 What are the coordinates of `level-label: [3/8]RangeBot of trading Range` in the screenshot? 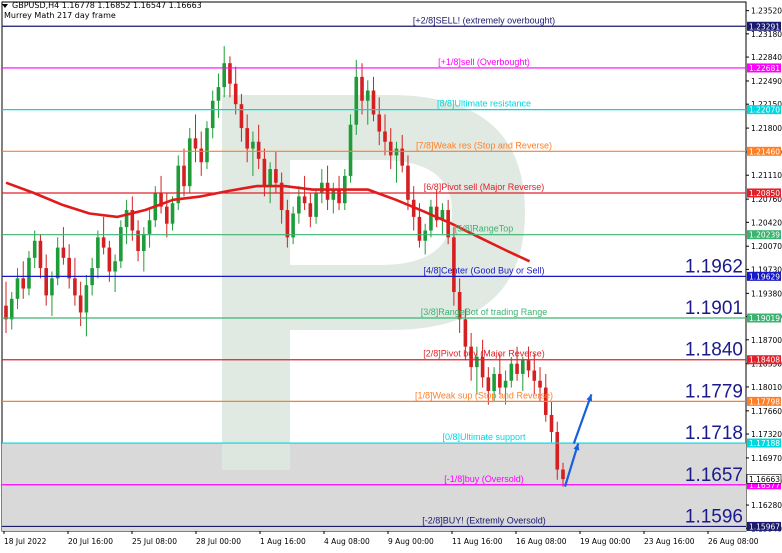 It's located at (484, 312).